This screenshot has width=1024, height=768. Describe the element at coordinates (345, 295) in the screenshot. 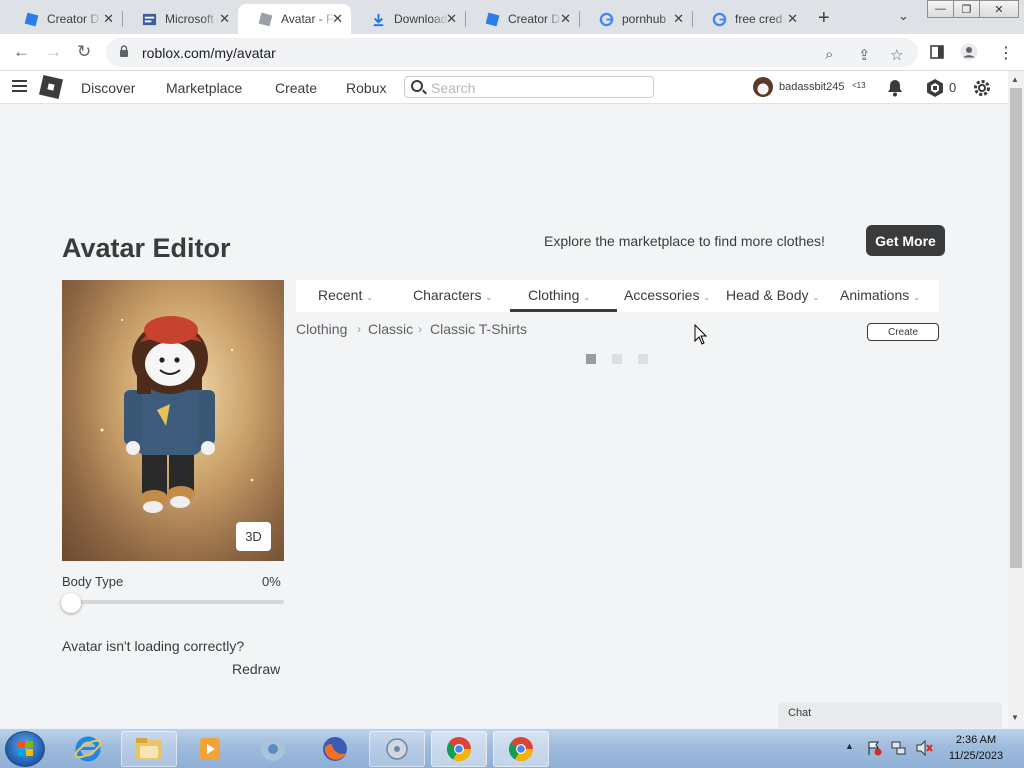

I see `tab-recent: Recent ⌄` at that location.